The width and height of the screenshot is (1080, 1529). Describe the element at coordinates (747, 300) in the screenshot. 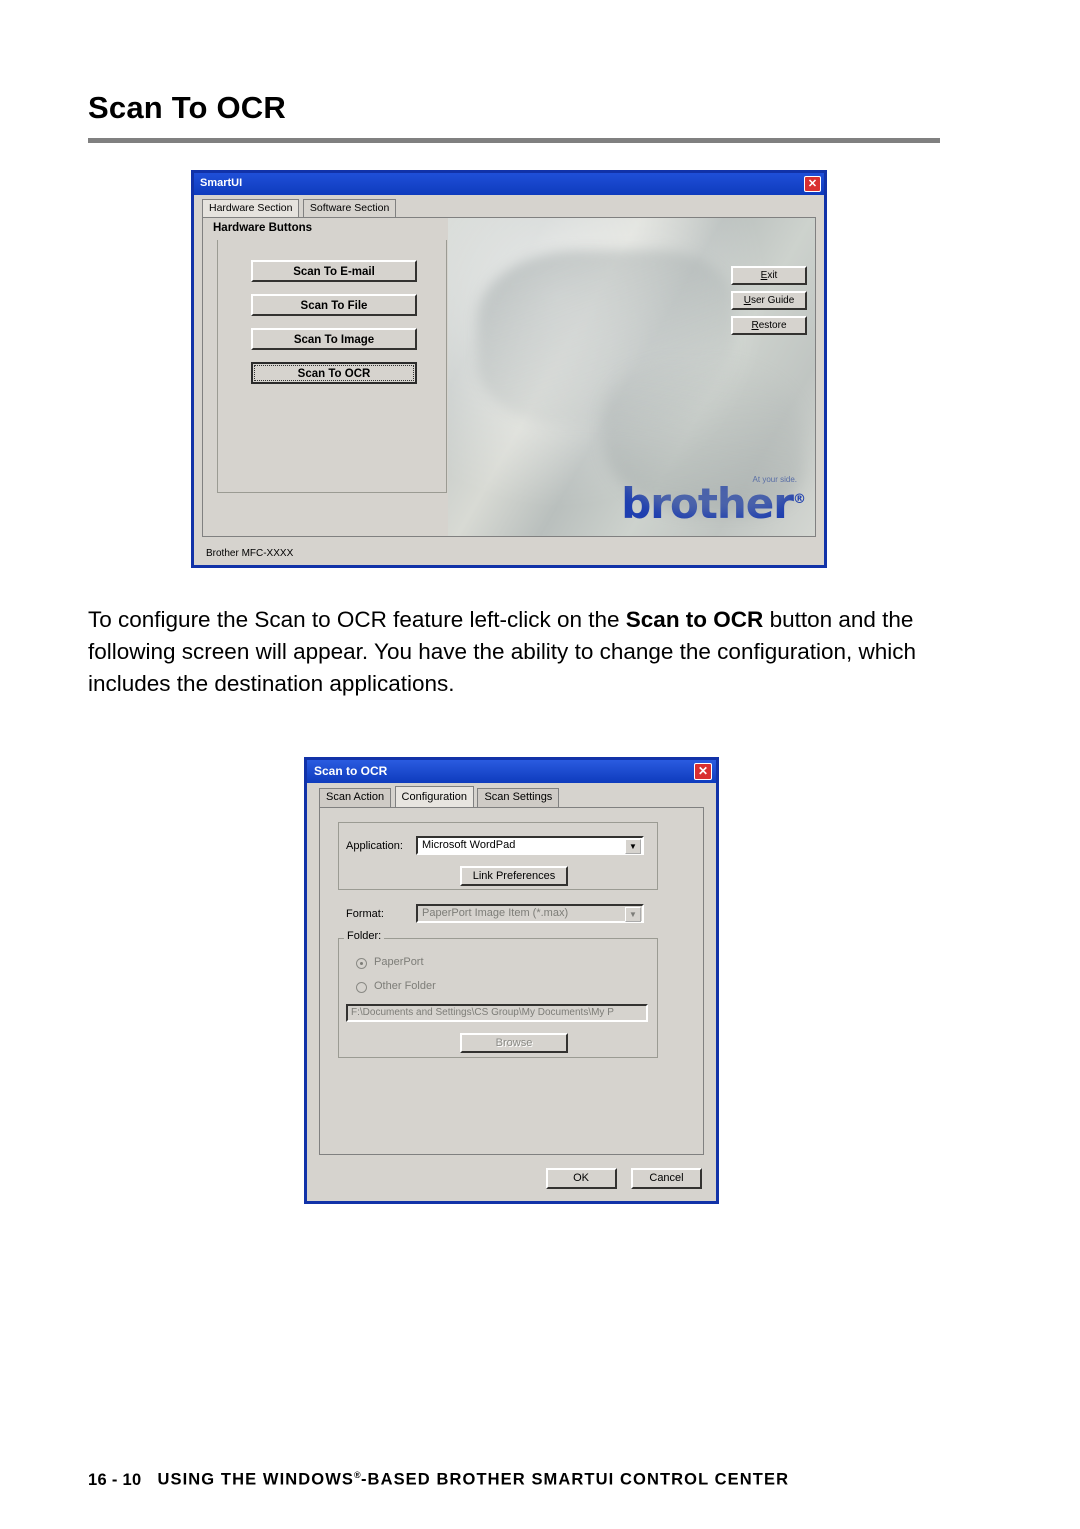

I see `user-guide-accel: U` at that location.